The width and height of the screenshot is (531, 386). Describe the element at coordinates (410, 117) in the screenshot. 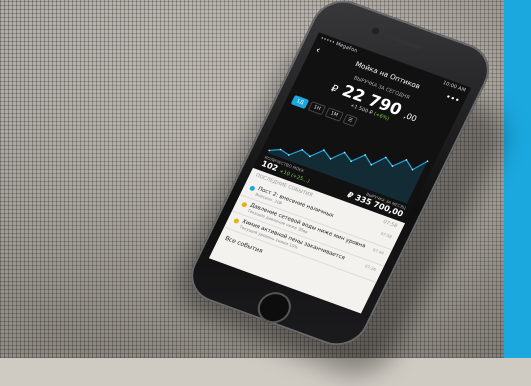

I see `amount-cents: ,00` at that location.